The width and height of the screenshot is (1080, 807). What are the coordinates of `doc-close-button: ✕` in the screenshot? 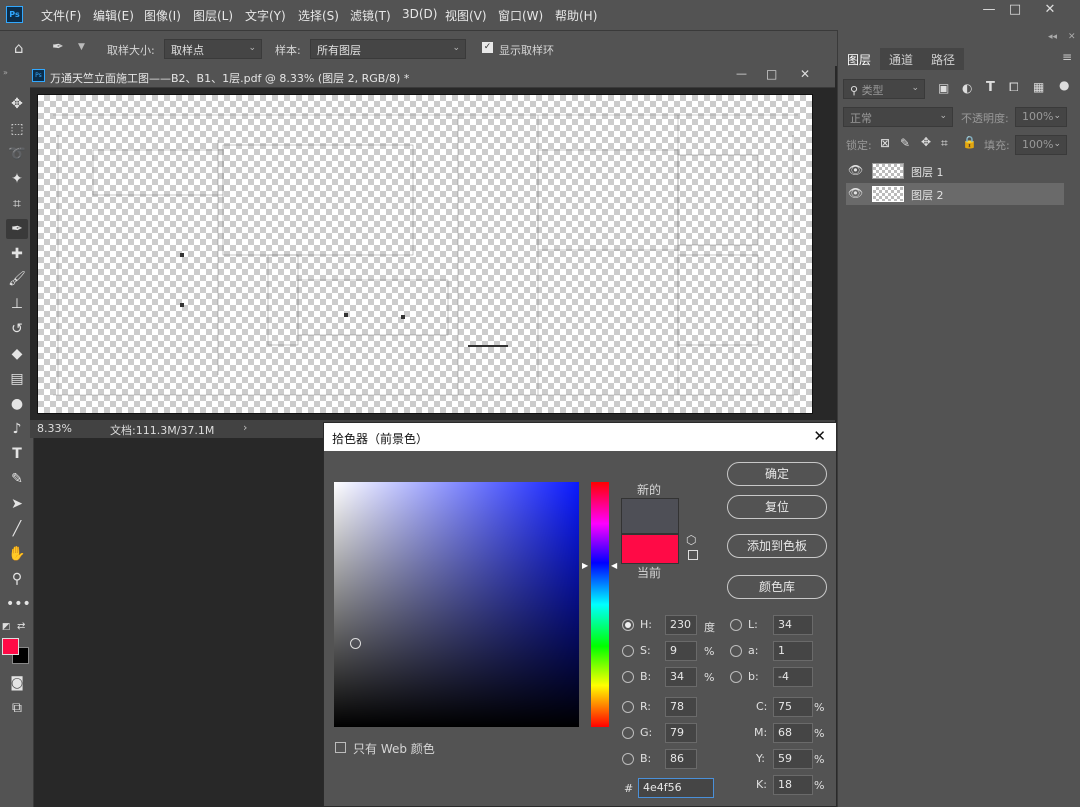 It's located at (805, 74).